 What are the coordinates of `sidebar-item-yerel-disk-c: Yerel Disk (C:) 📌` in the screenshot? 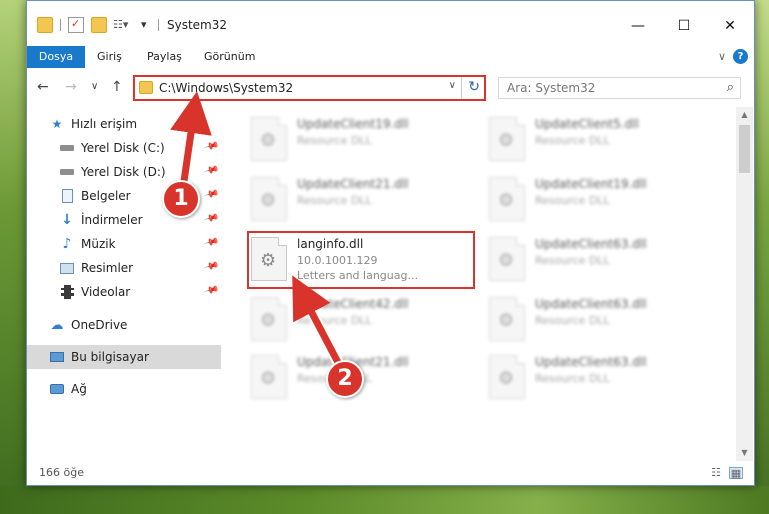 It's located at (124, 148).